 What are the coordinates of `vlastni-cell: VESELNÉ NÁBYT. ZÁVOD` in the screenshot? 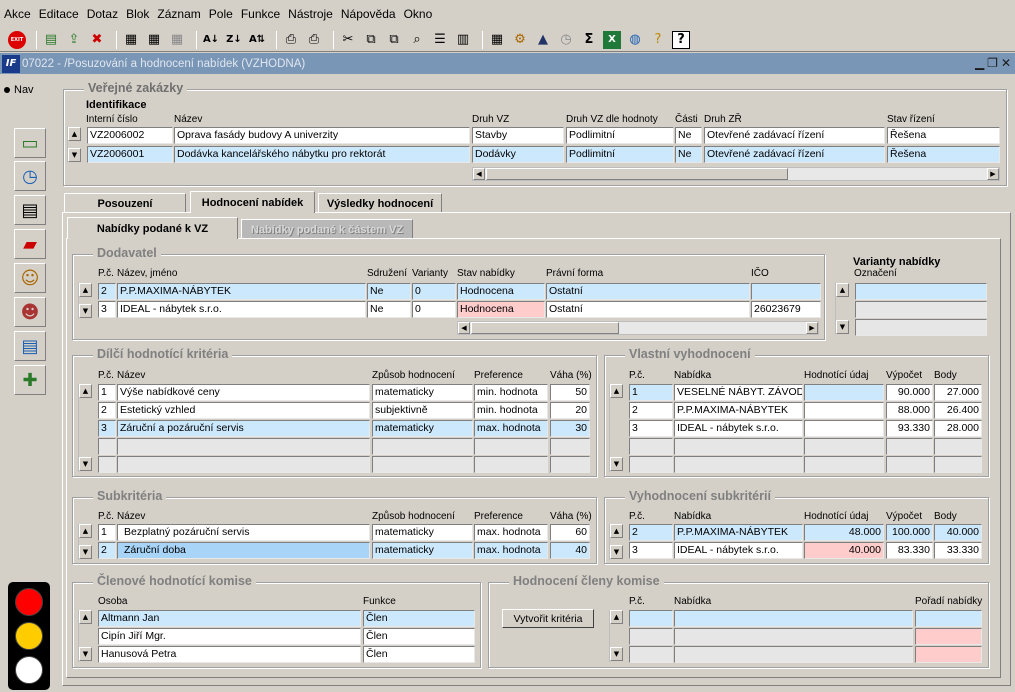 It's located at (738, 392).